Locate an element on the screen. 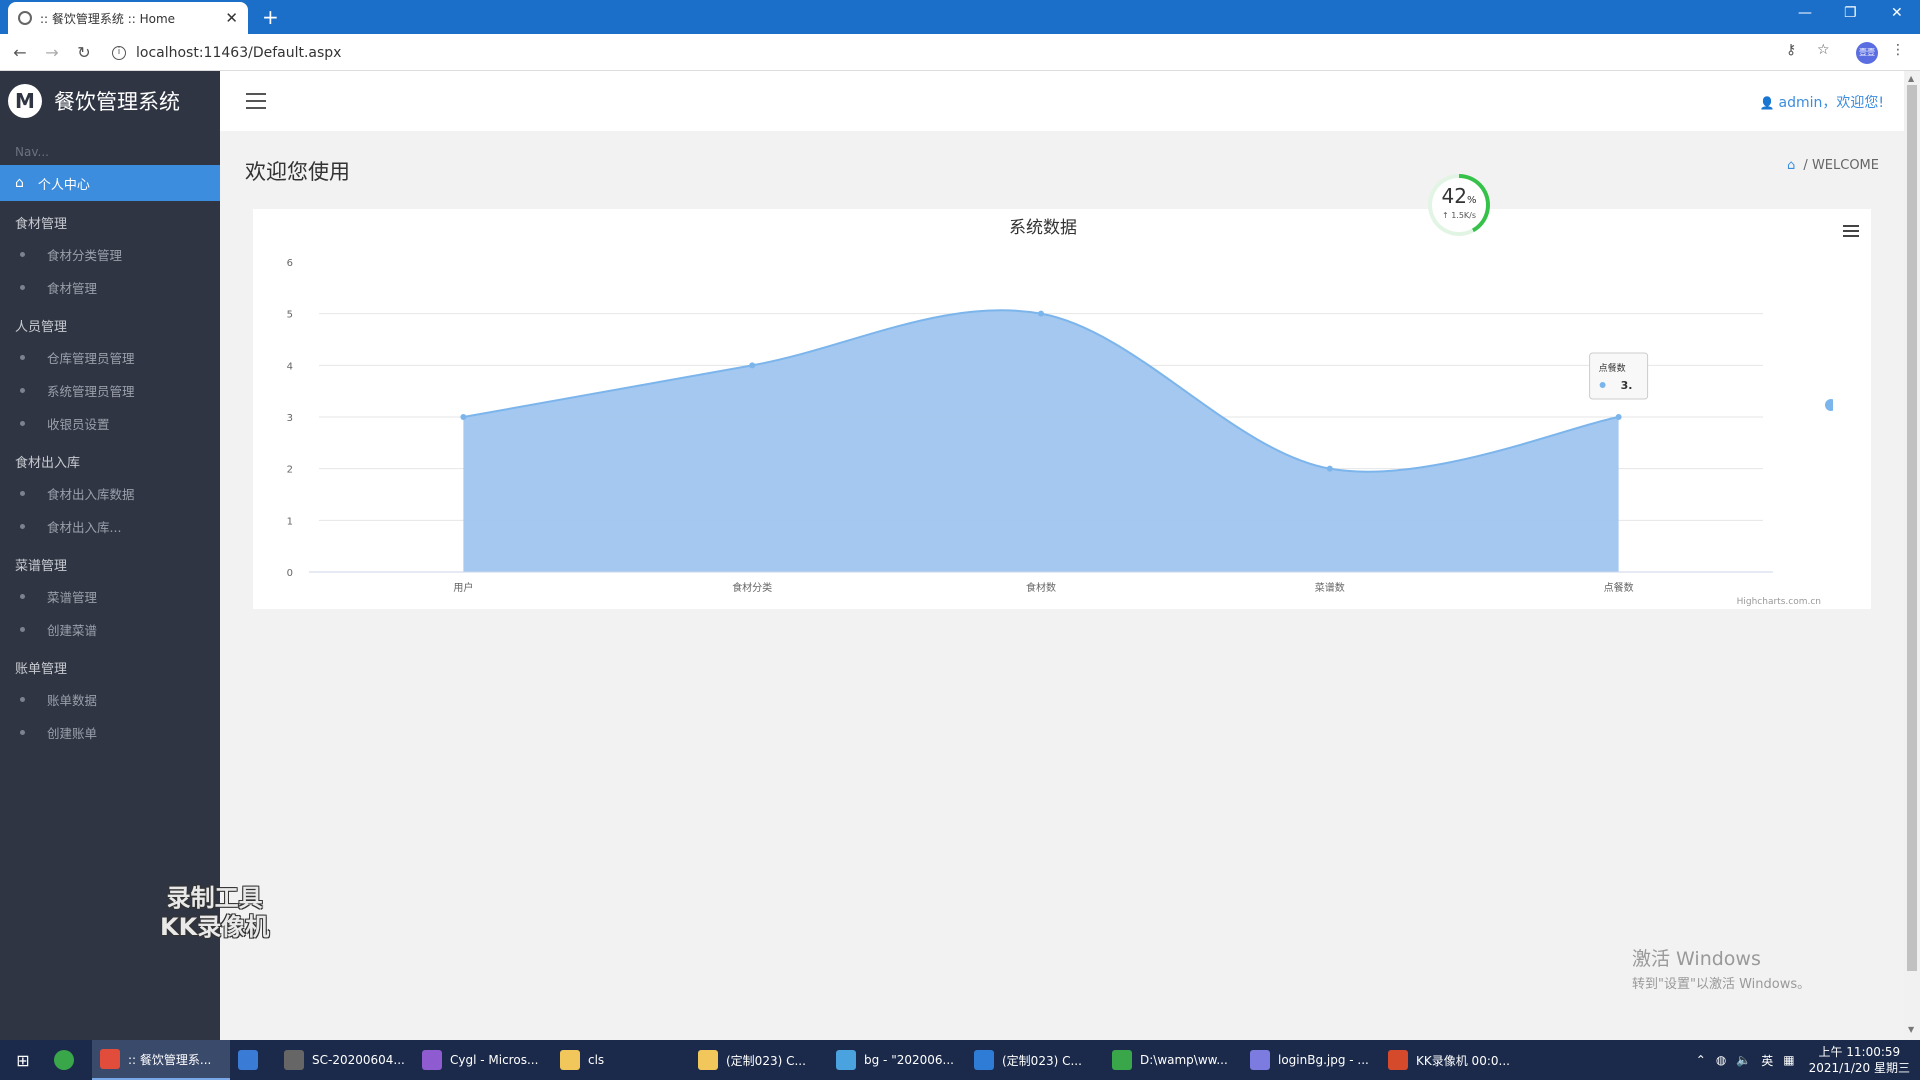 This screenshot has height=1080, width=1920. brand: M 餐饮管理系统 is located at coordinates (110, 101).